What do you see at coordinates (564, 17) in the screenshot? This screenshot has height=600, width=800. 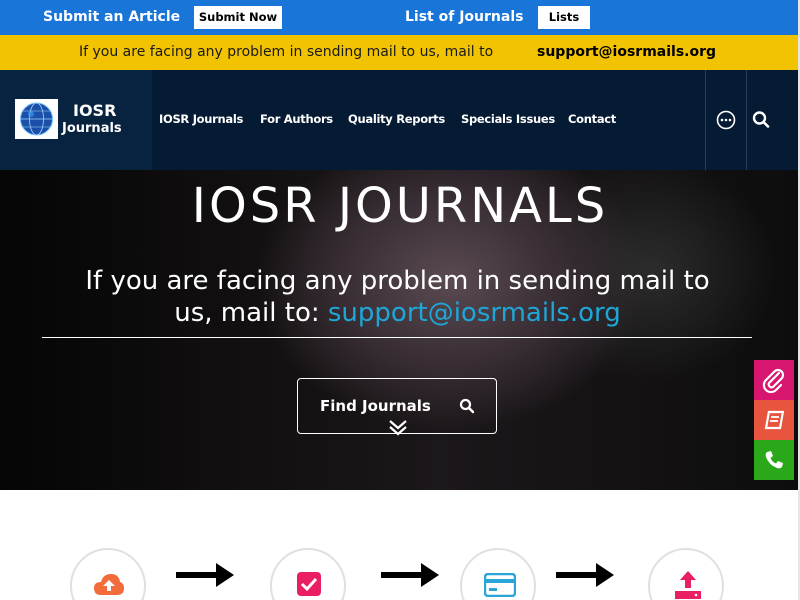 I see `lists-button: Lists` at bounding box center [564, 17].